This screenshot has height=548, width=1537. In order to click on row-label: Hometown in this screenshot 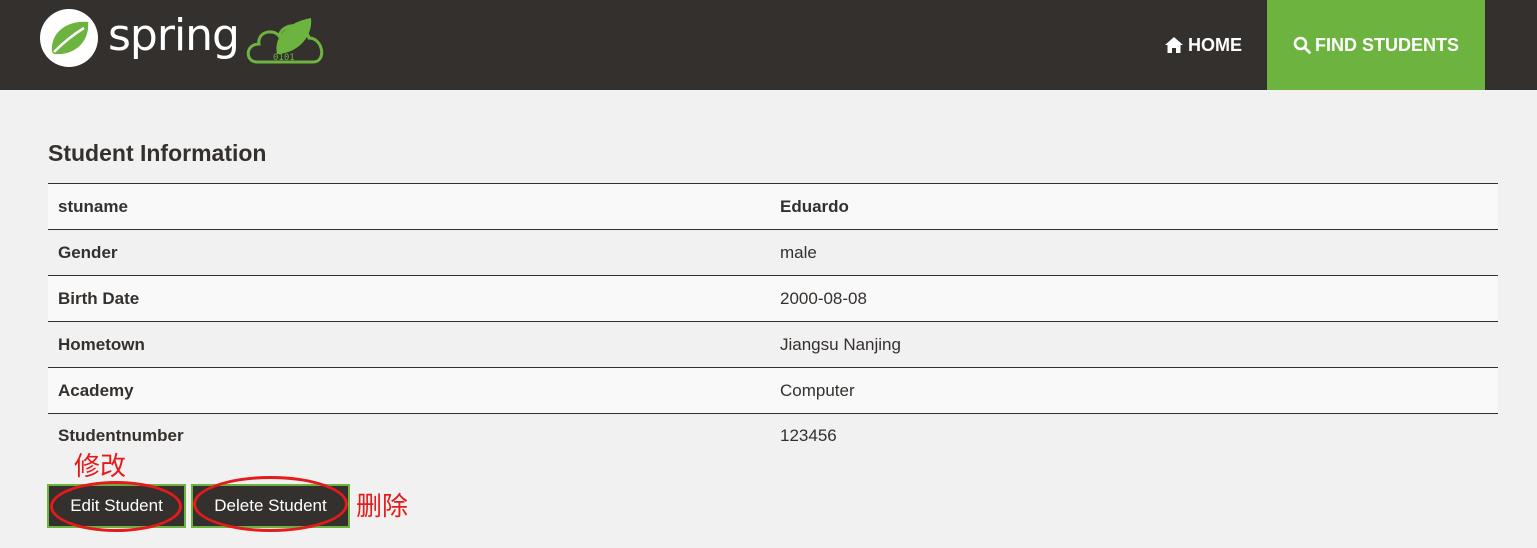, I will do `click(409, 344)`.